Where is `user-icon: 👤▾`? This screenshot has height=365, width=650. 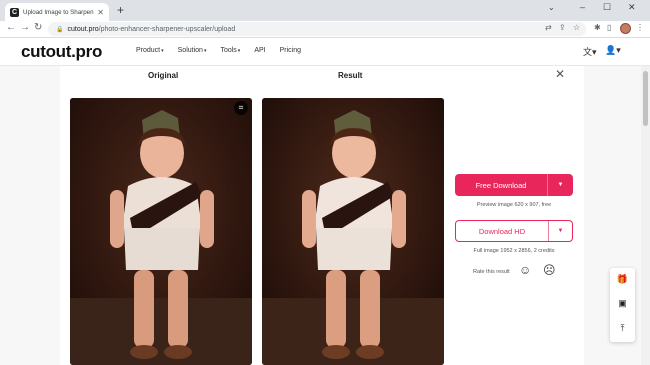
user-icon: 👤▾ is located at coordinates (613, 50).